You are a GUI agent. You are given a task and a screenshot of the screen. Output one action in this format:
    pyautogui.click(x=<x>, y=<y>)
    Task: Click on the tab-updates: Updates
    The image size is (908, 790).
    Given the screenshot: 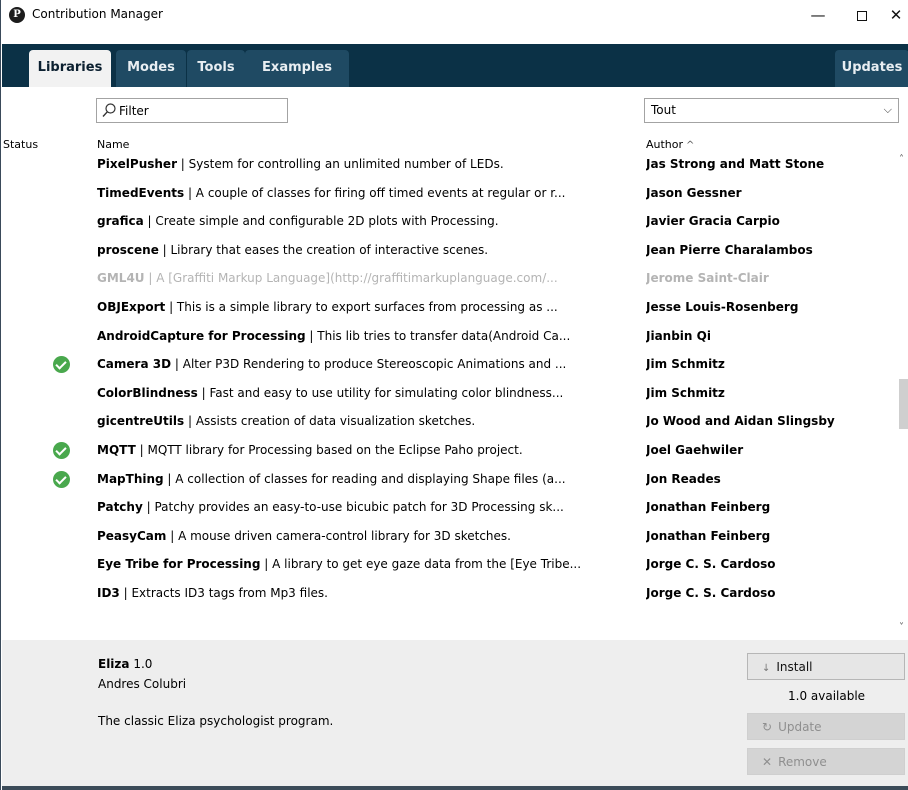 What is the action you would take?
    pyautogui.click(x=871, y=68)
    